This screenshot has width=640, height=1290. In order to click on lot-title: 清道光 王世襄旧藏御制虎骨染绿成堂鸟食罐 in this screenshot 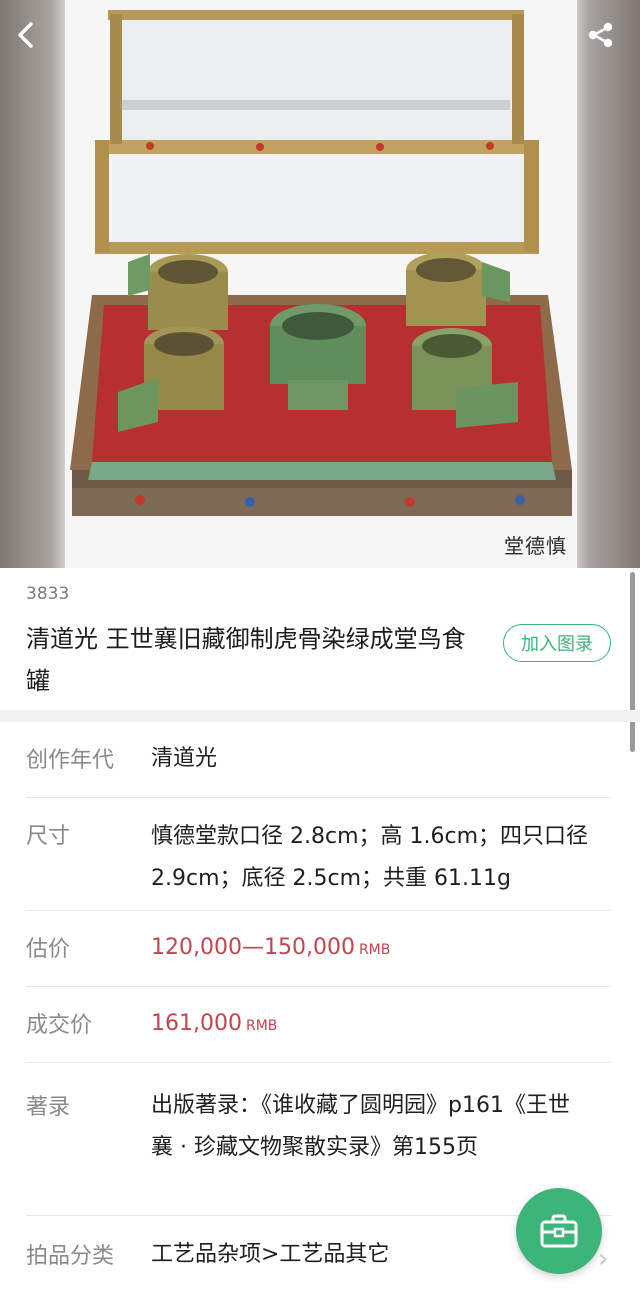, I will do `click(246, 660)`.